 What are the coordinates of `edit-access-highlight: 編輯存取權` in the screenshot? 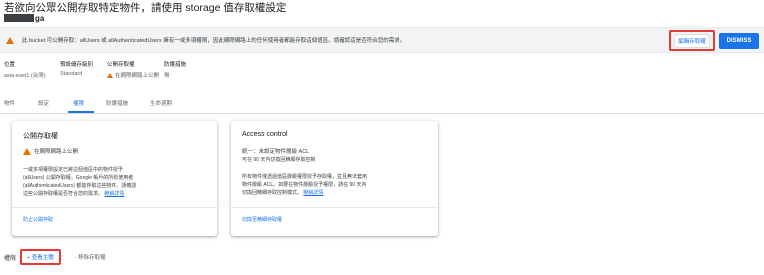 It's located at (692, 40).